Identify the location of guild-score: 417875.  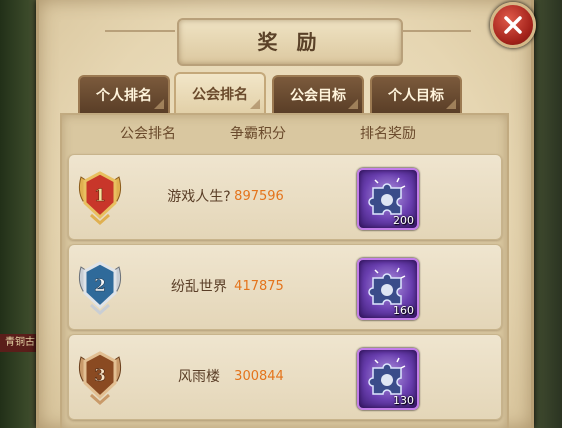
(259, 286).